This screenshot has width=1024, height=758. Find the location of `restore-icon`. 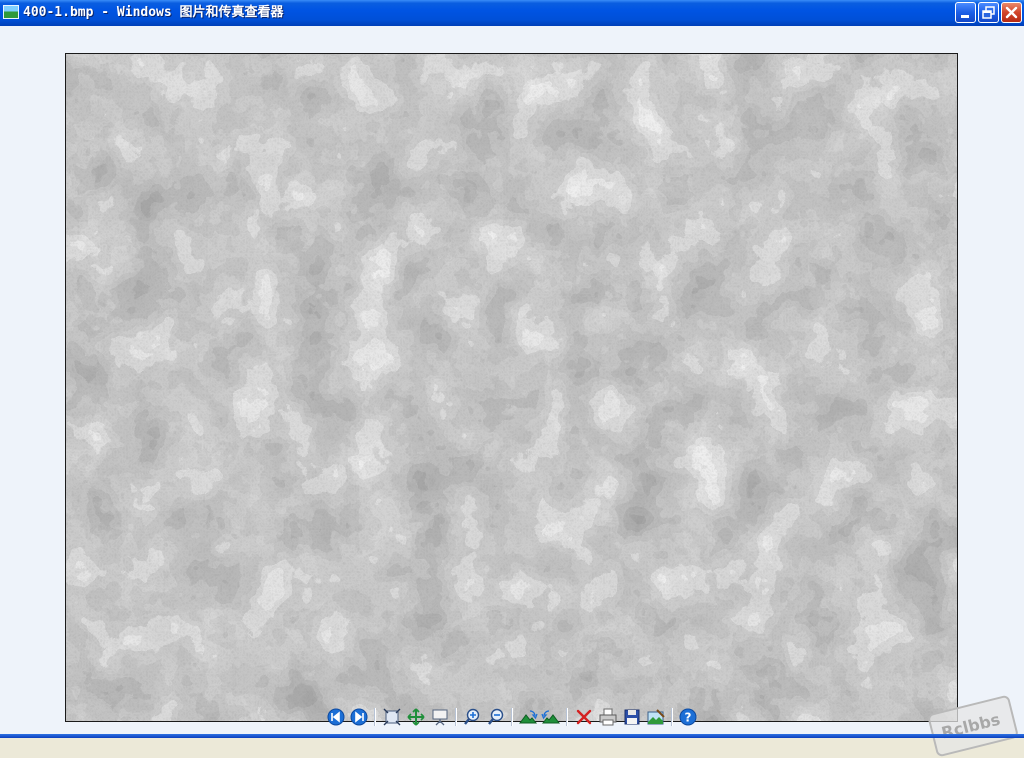

restore-icon is located at coordinates (988, 12).